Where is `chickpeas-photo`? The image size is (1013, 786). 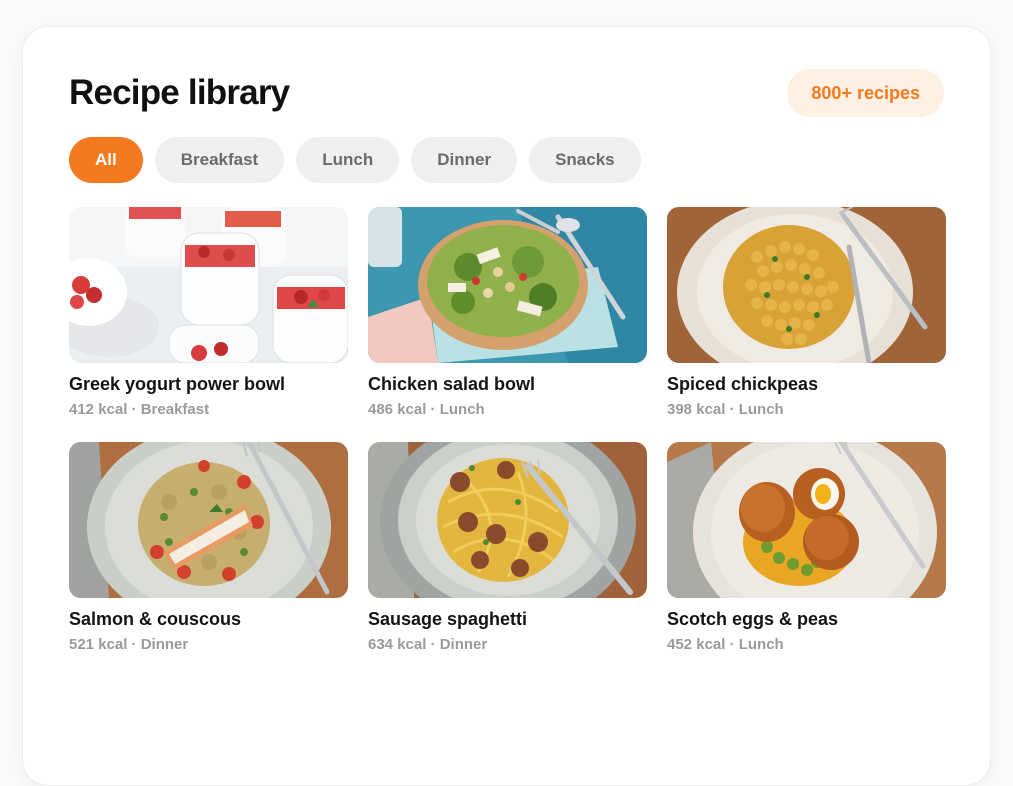
chickpeas-photo is located at coordinates (806, 285).